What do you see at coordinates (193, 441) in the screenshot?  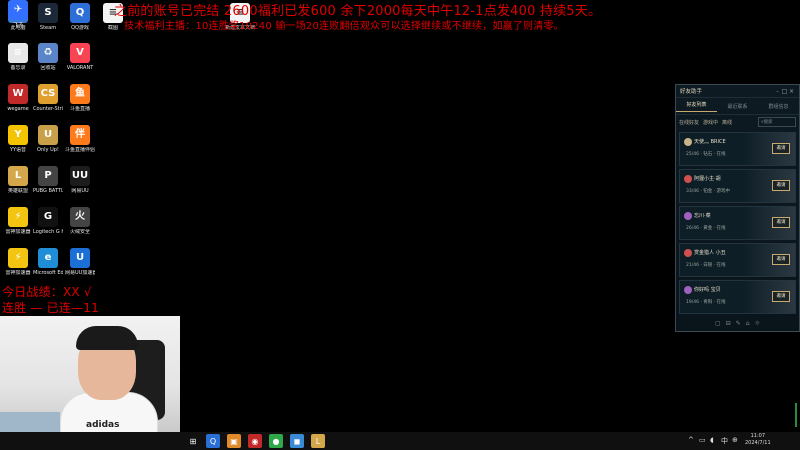 I see `start-button: ⊞` at bounding box center [193, 441].